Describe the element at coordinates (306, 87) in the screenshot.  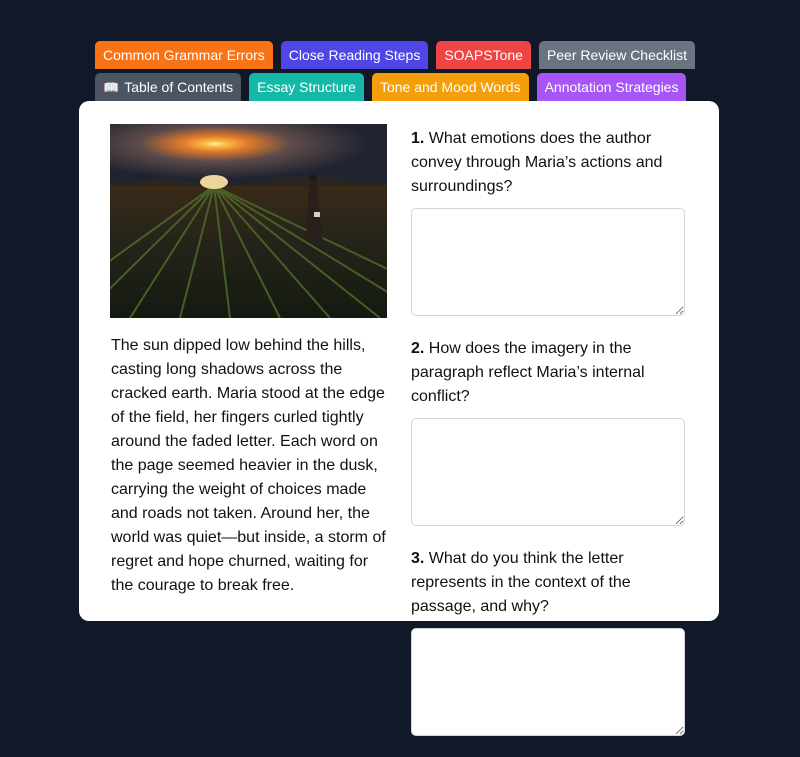
I see `tab-essay-structure: Essay Structure` at that location.